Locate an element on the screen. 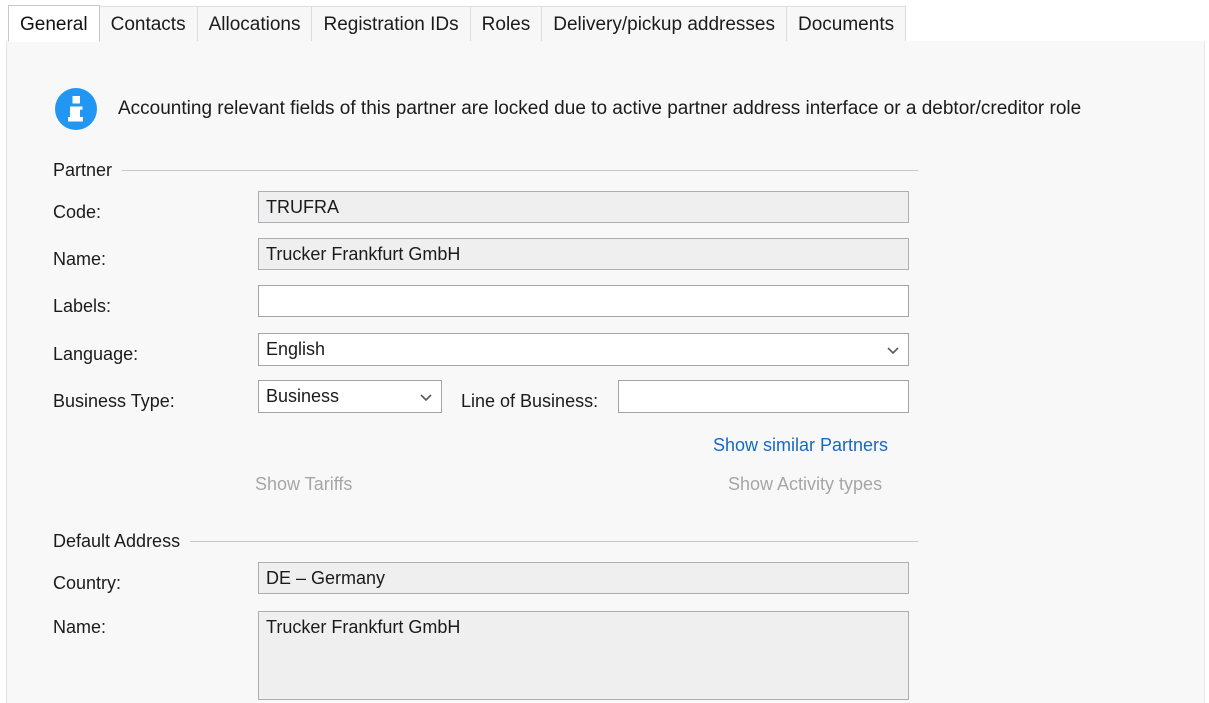 This screenshot has width=1209, height=703. business-type-value: Business is located at coordinates (303, 396).